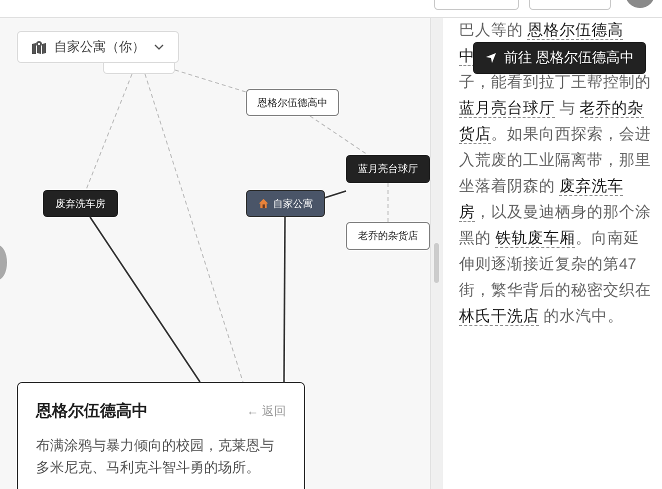 Image resolution: width=662 pixels, height=489 pixels. What do you see at coordinates (575, 31) in the screenshot?
I see `place-link: 恩格尔伍德高` at bounding box center [575, 31].